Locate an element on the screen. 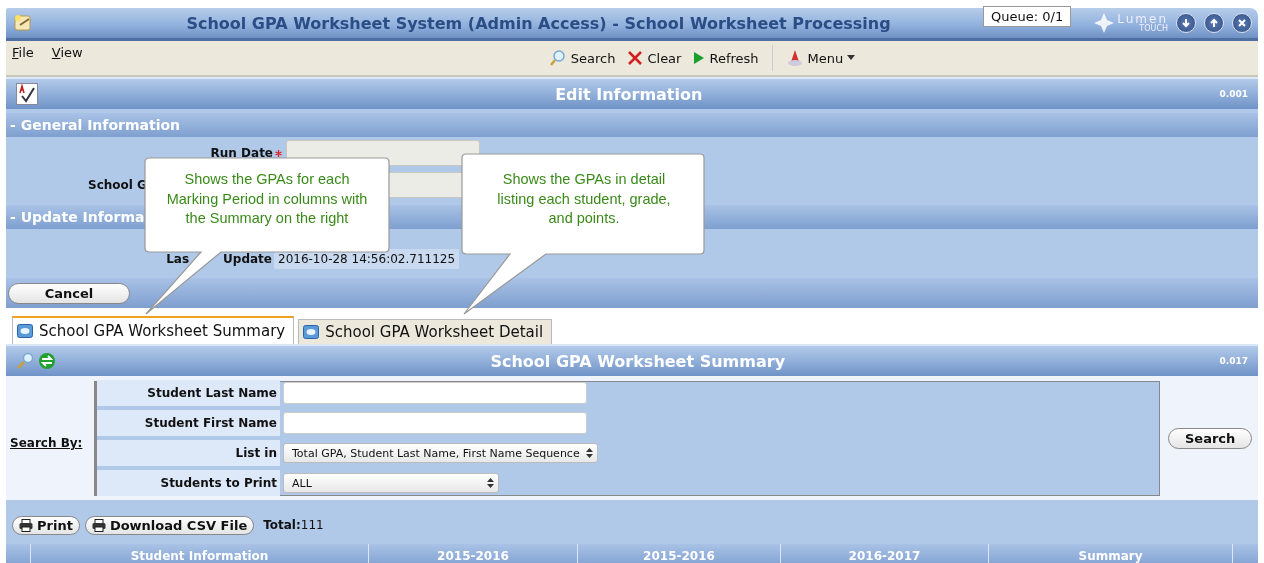 Image resolution: width=1264 pixels, height=563 pixels. total-count: 111 is located at coordinates (312, 525).